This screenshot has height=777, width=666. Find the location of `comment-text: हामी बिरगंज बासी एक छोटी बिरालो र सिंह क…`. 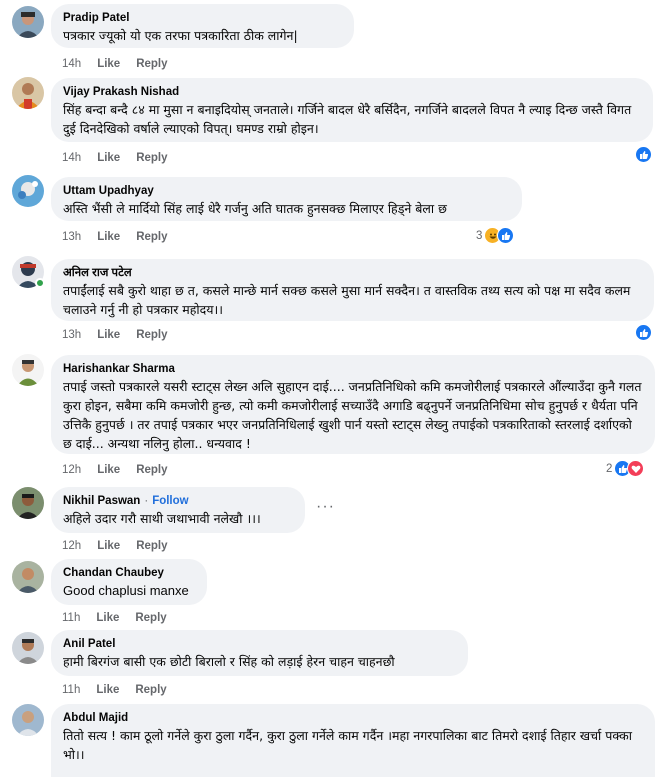

comment-text: हामी बिरगंज बासी एक छोटी बिरालो र सिंह क… is located at coordinates (229, 661).